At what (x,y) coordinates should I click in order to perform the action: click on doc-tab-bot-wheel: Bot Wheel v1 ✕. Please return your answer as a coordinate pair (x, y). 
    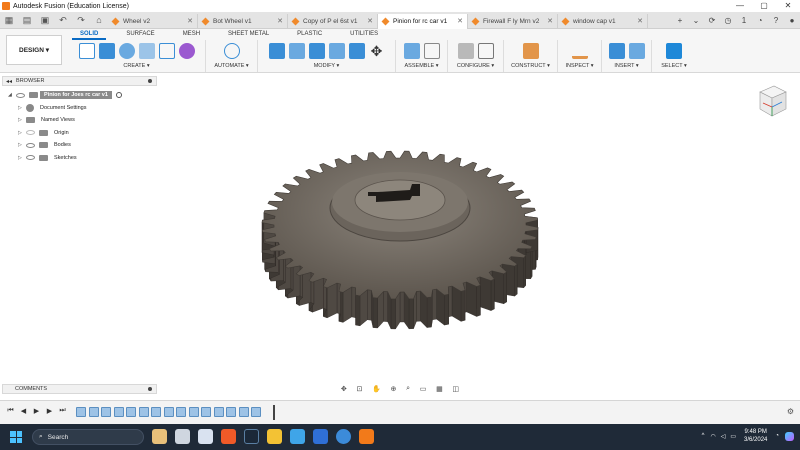
    Looking at the image, I should click on (243, 21).